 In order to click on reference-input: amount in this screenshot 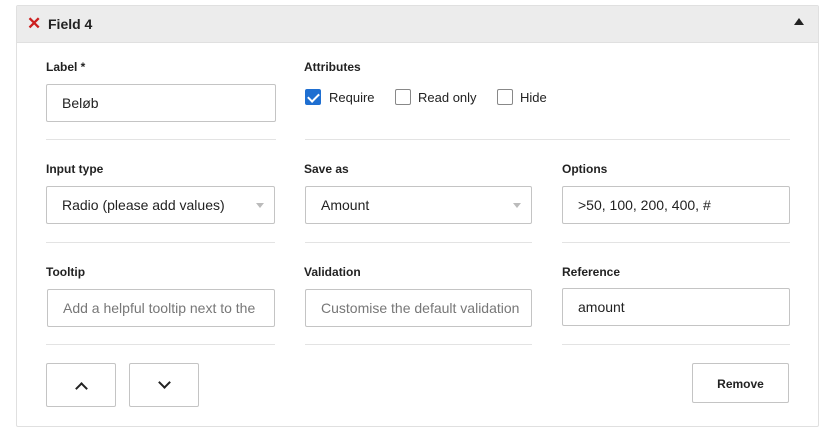, I will do `click(676, 307)`.